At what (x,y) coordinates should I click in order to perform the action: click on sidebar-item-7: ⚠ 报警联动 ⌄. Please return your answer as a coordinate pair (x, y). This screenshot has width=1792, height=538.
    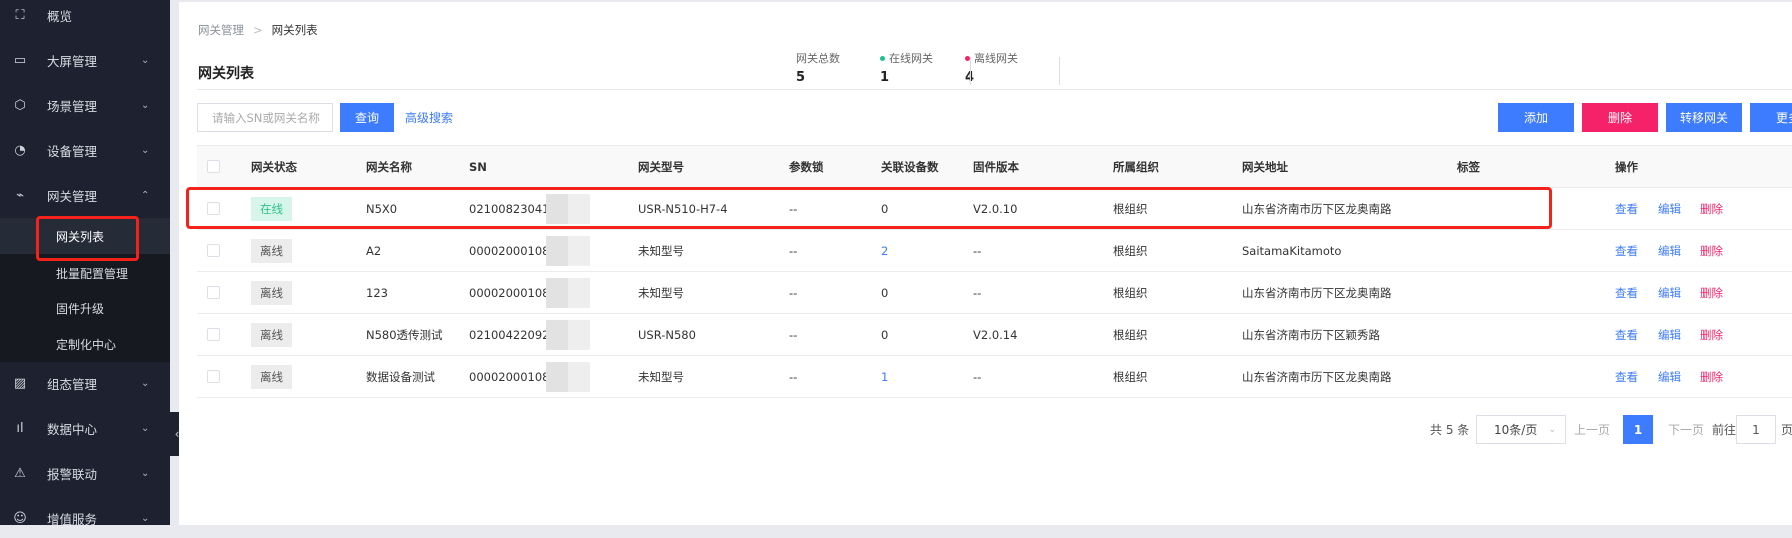
    Looking at the image, I should click on (85, 473).